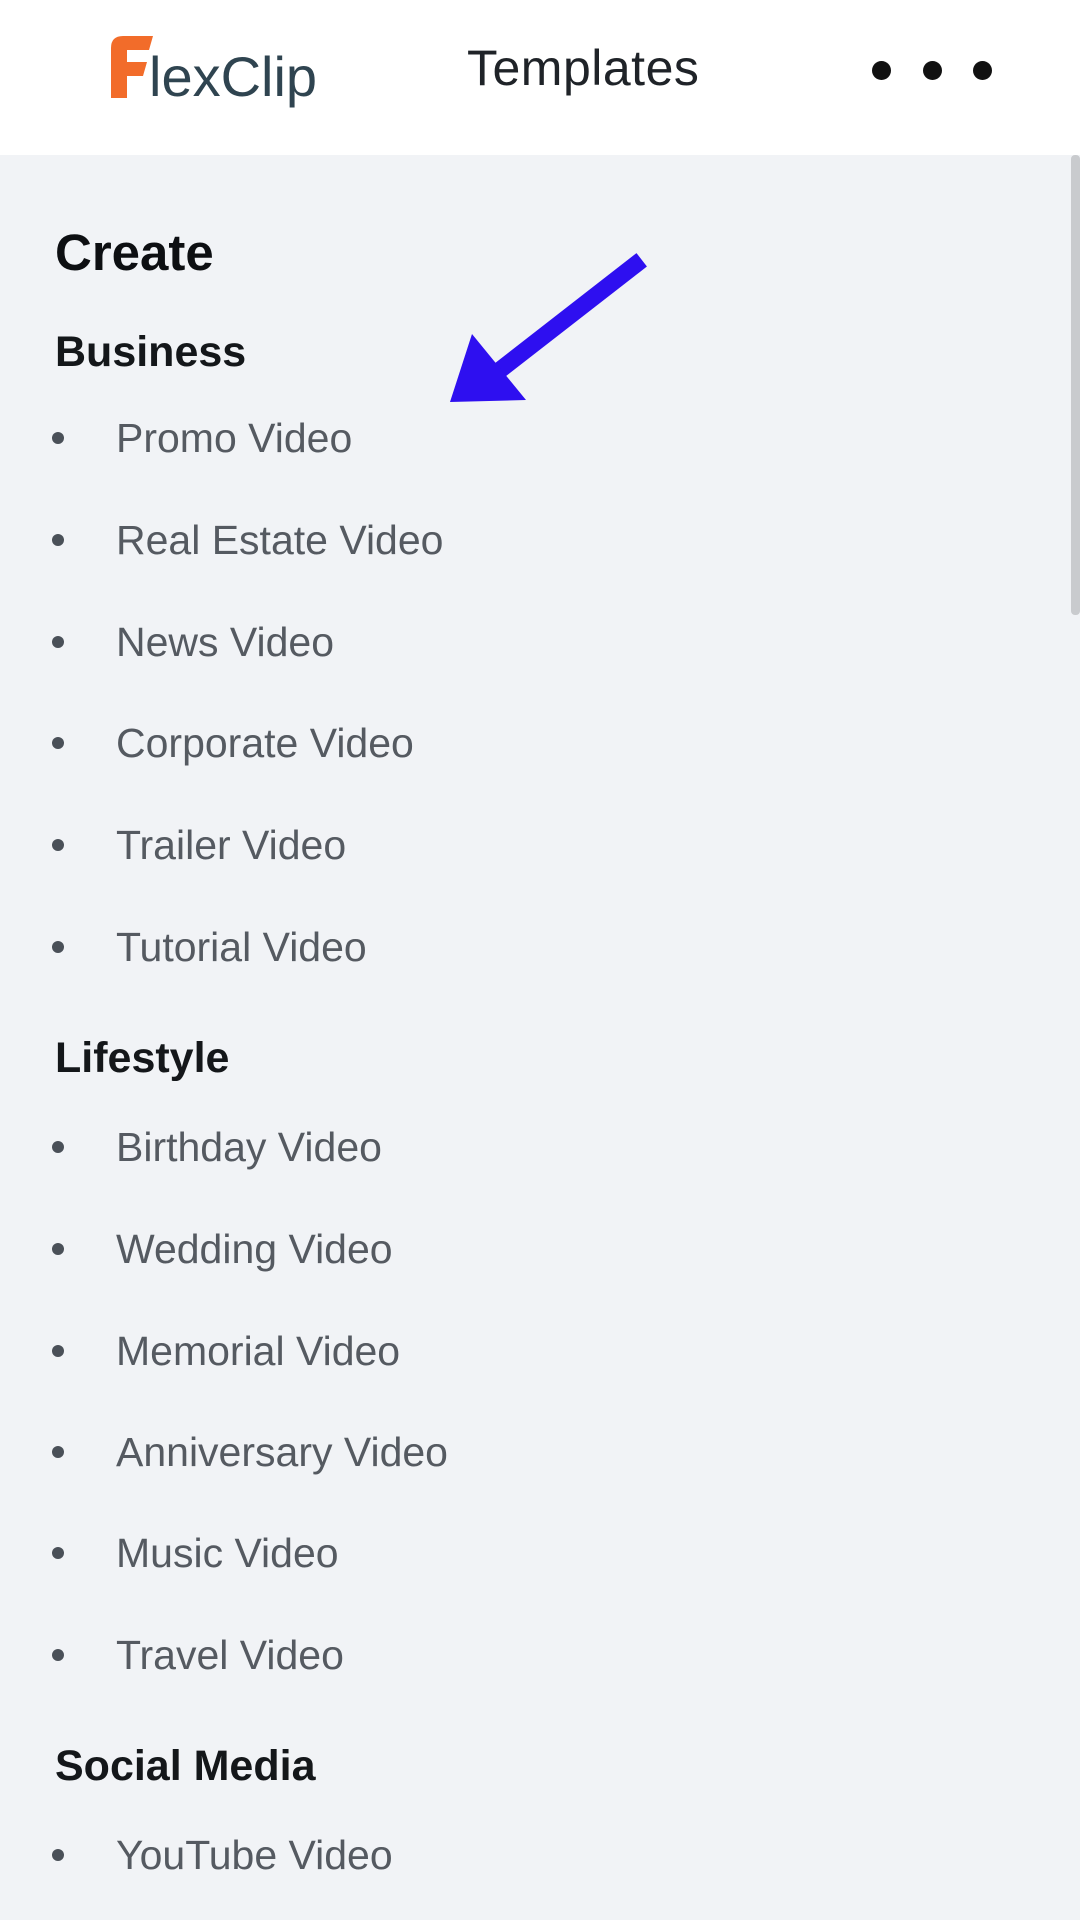  I want to click on list-item: News Video, so click(193, 642).